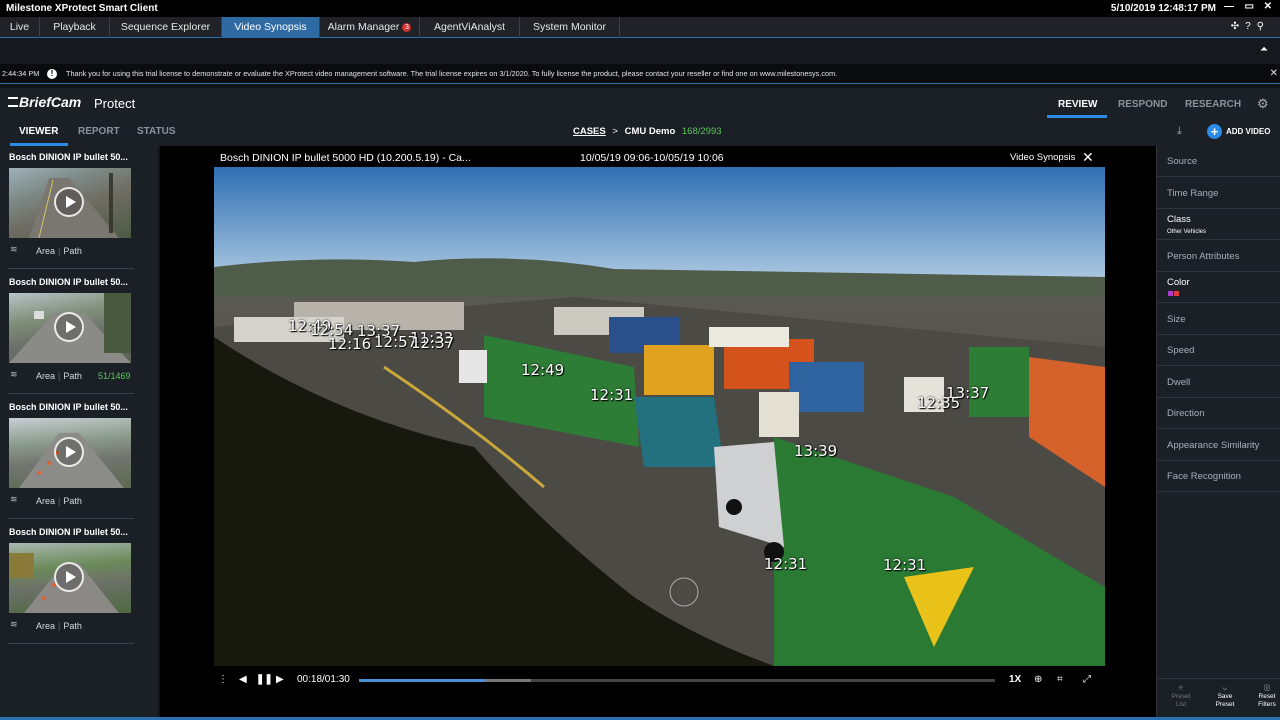 This screenshot has height=720, width=1280. What do you see at coordinates (1181, 697) in the screenshot?
I see `preset-list-button: ⚟ Preset List` at bounding box center [1181, 697].